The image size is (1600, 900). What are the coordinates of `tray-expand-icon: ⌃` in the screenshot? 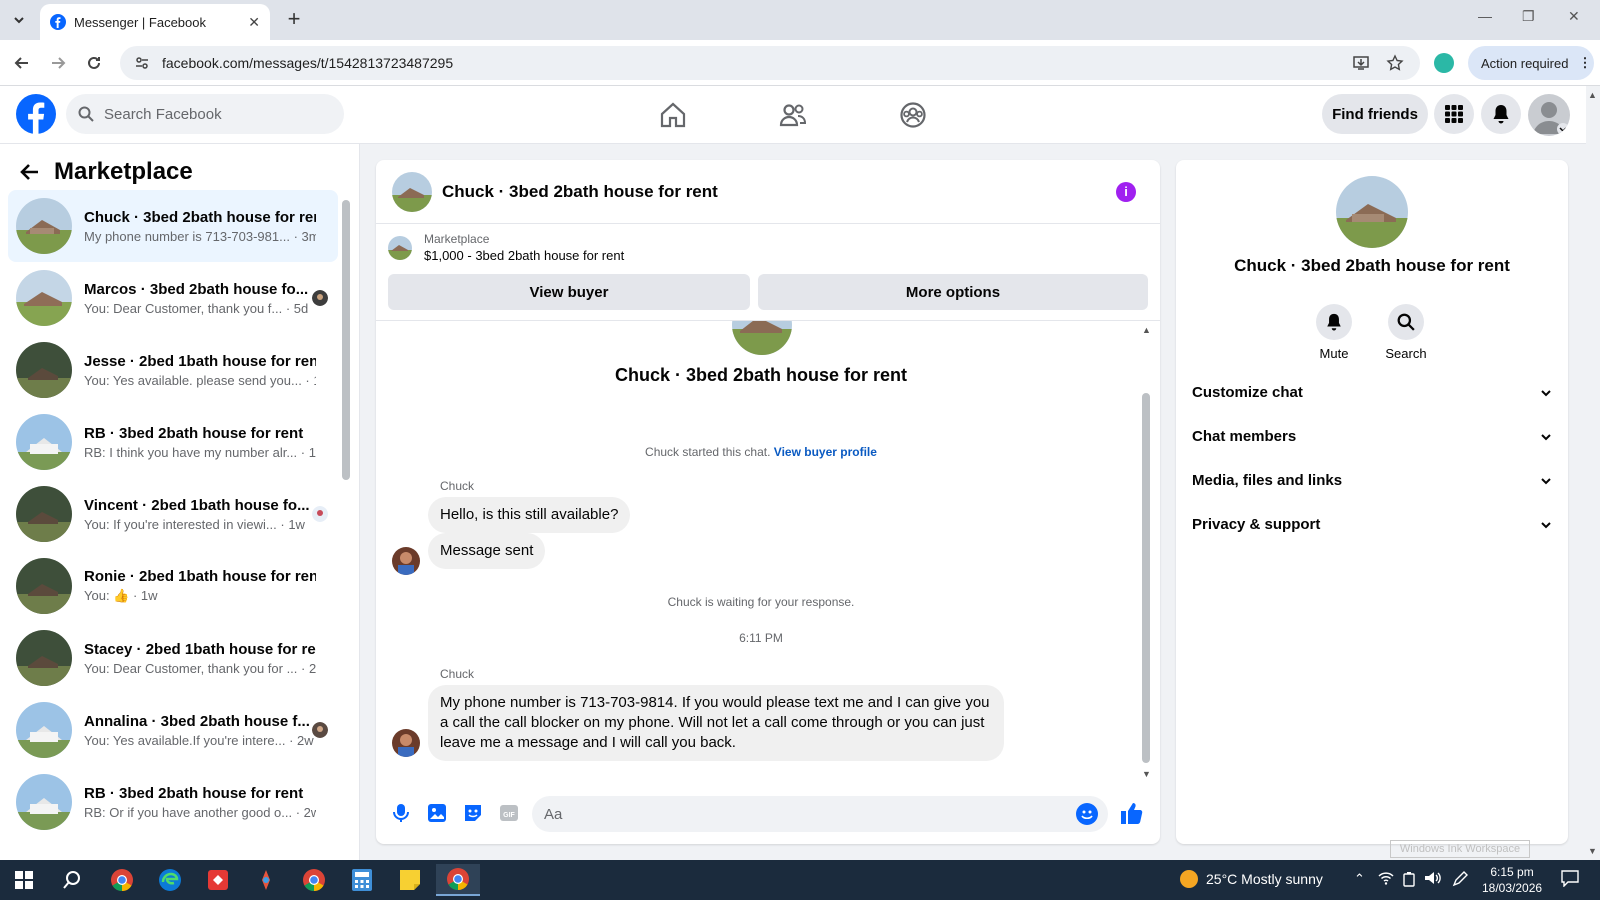 It's located at (1359, 879).